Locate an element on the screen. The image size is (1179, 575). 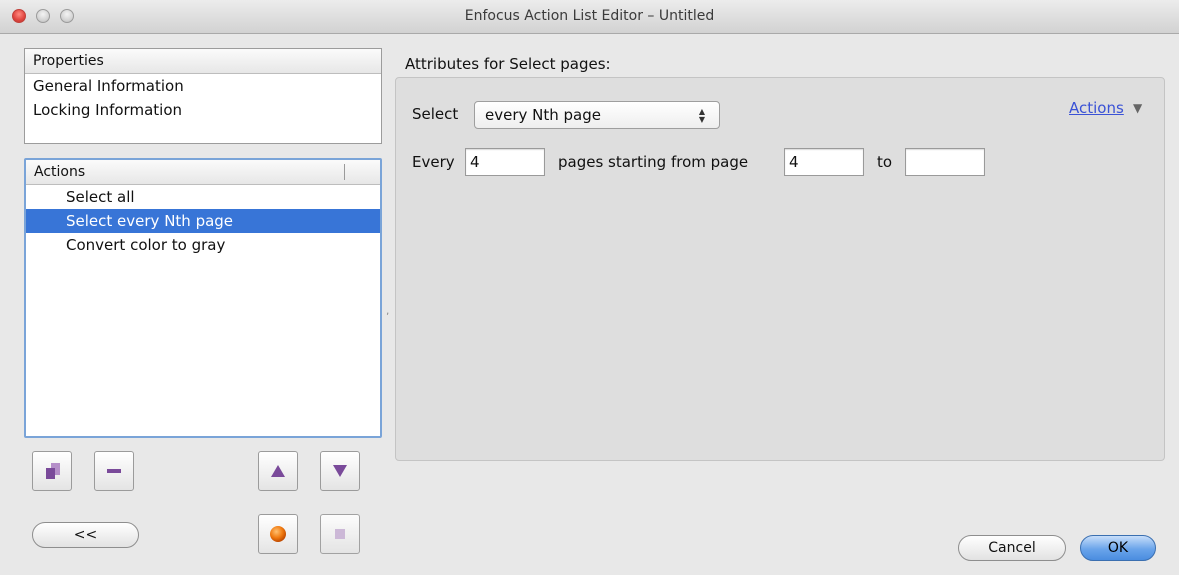
to-label: to is located at coordinates (885, 162).